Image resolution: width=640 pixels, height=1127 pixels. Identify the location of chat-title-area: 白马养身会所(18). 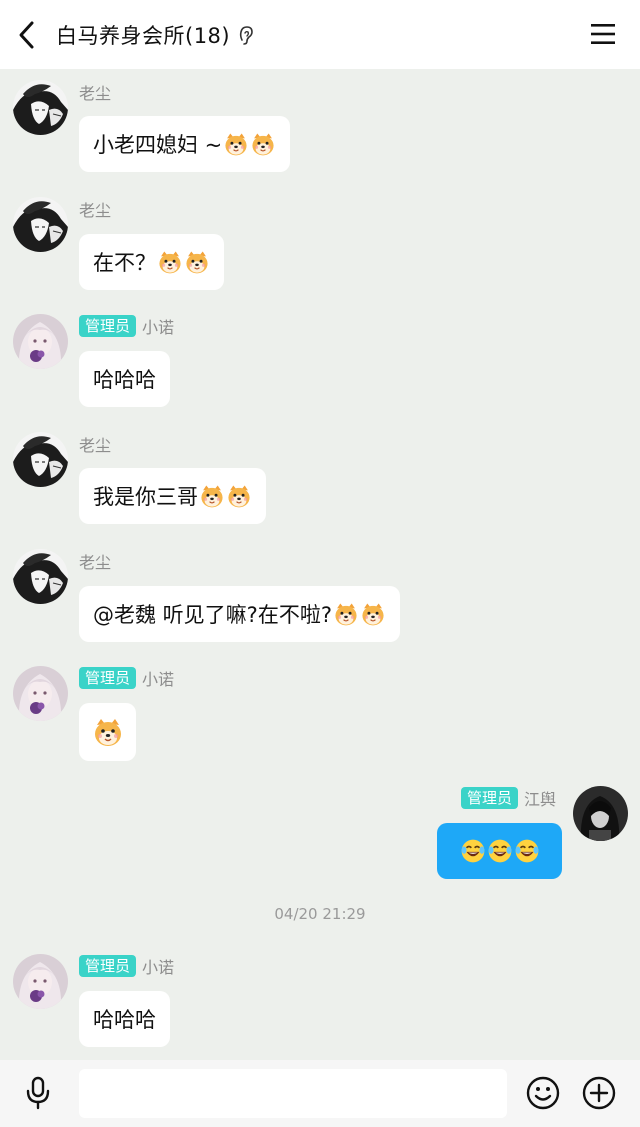
(155, 34).